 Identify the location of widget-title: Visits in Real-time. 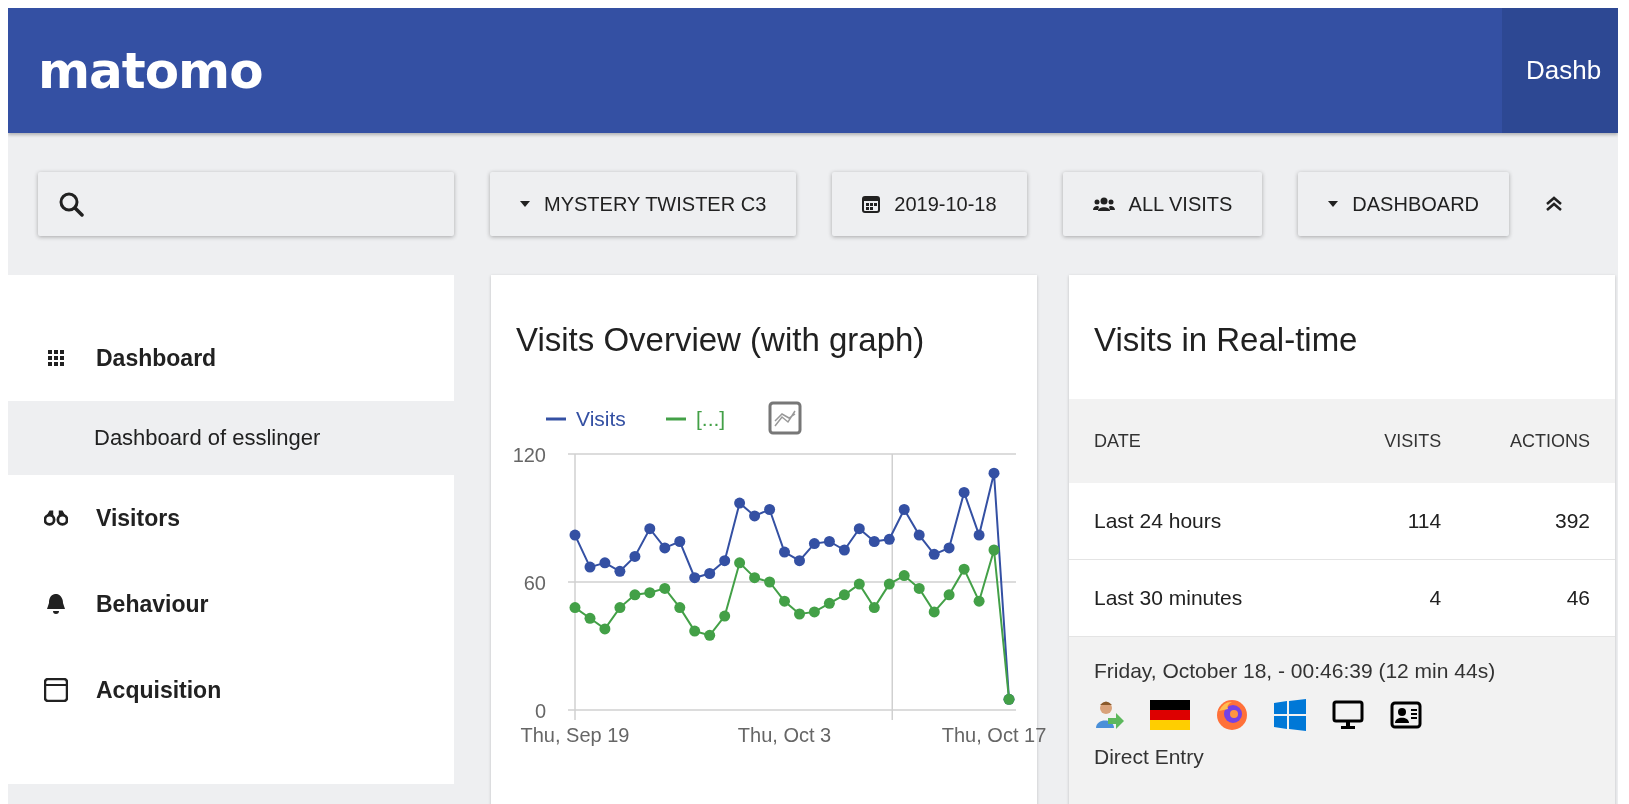
(1226, 340).